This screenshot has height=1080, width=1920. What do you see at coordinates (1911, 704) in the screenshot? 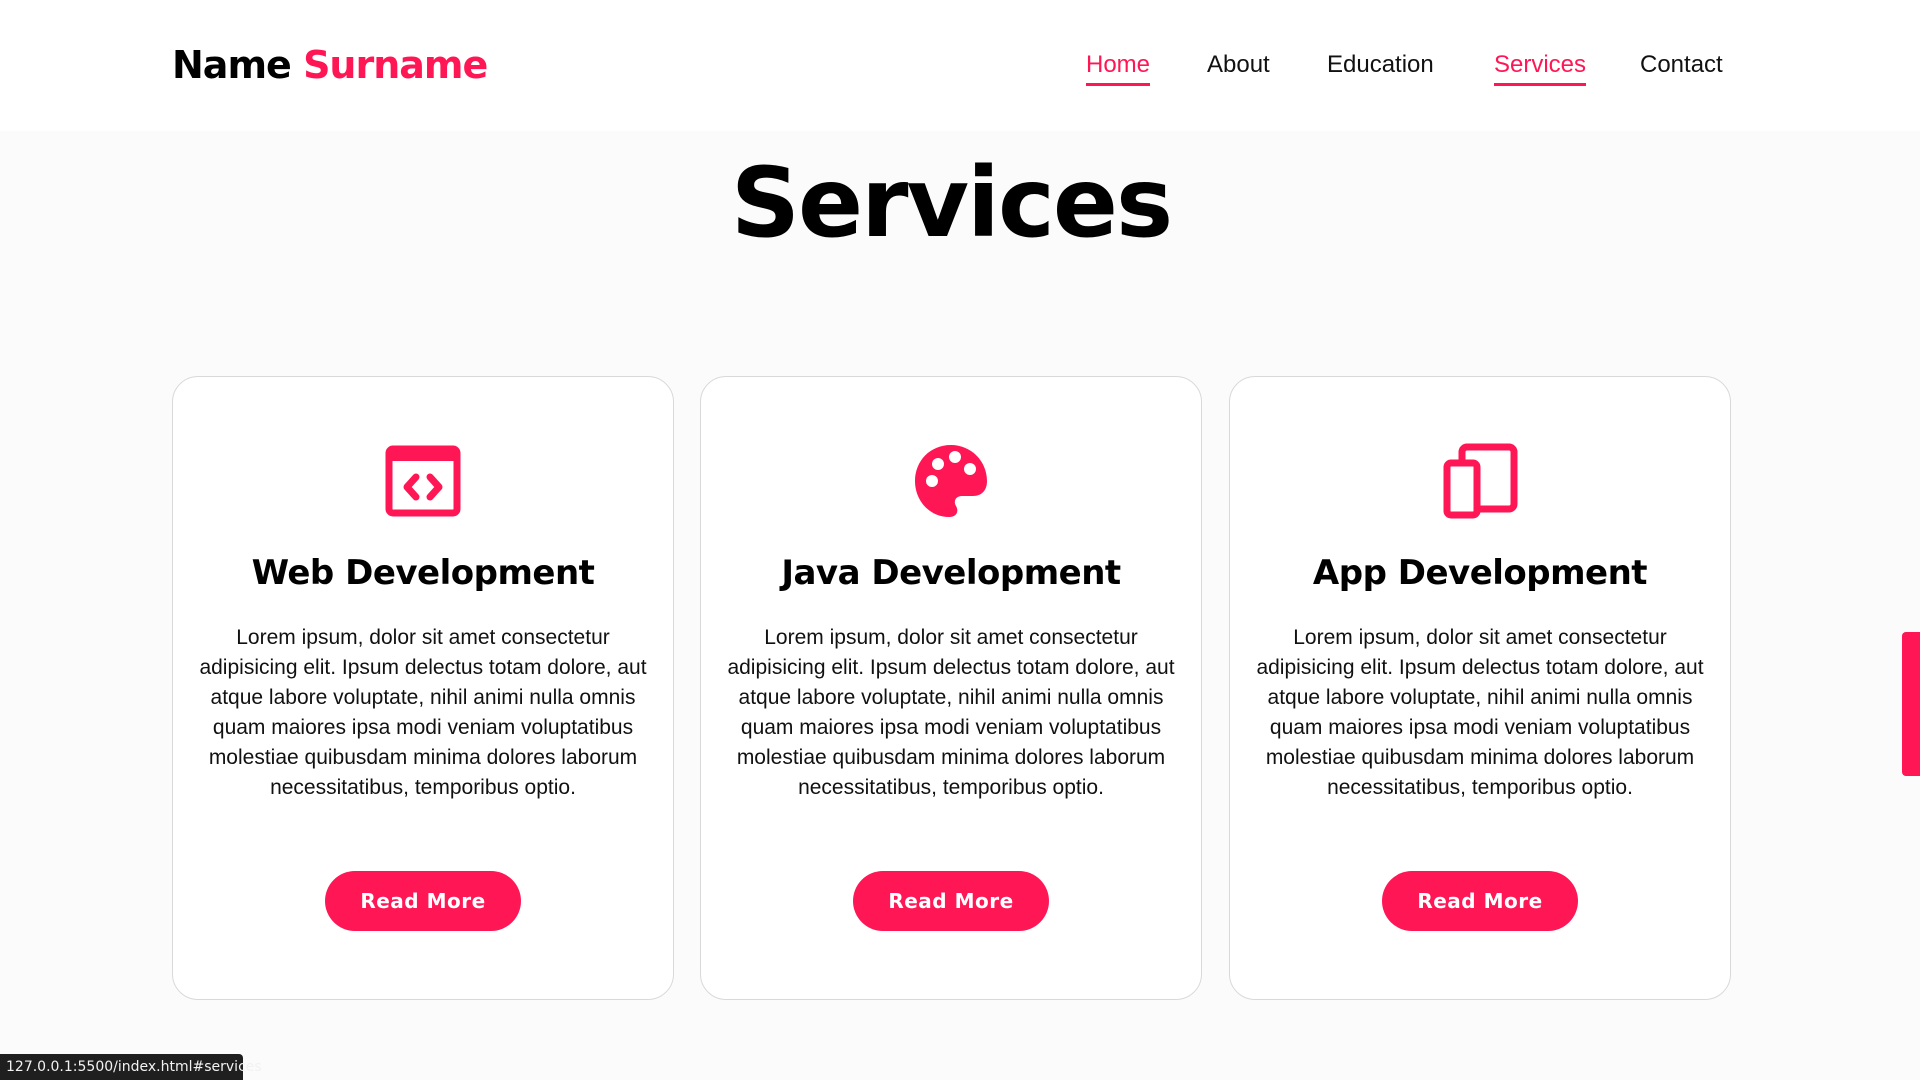
I see `scroll-accent-bar` at bounding box center [1911, 704].